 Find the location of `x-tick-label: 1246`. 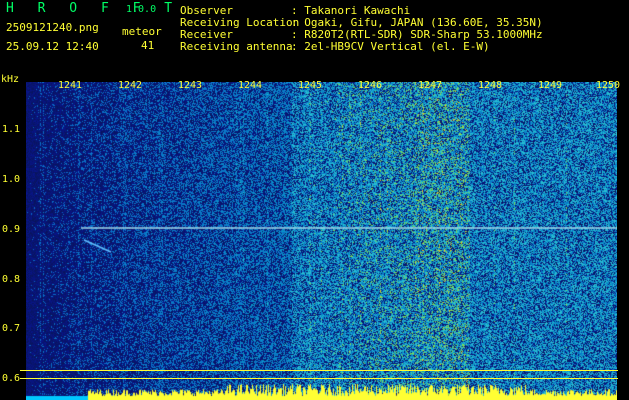

x-tick-label: 1246 is located at coordinates (370, 85).